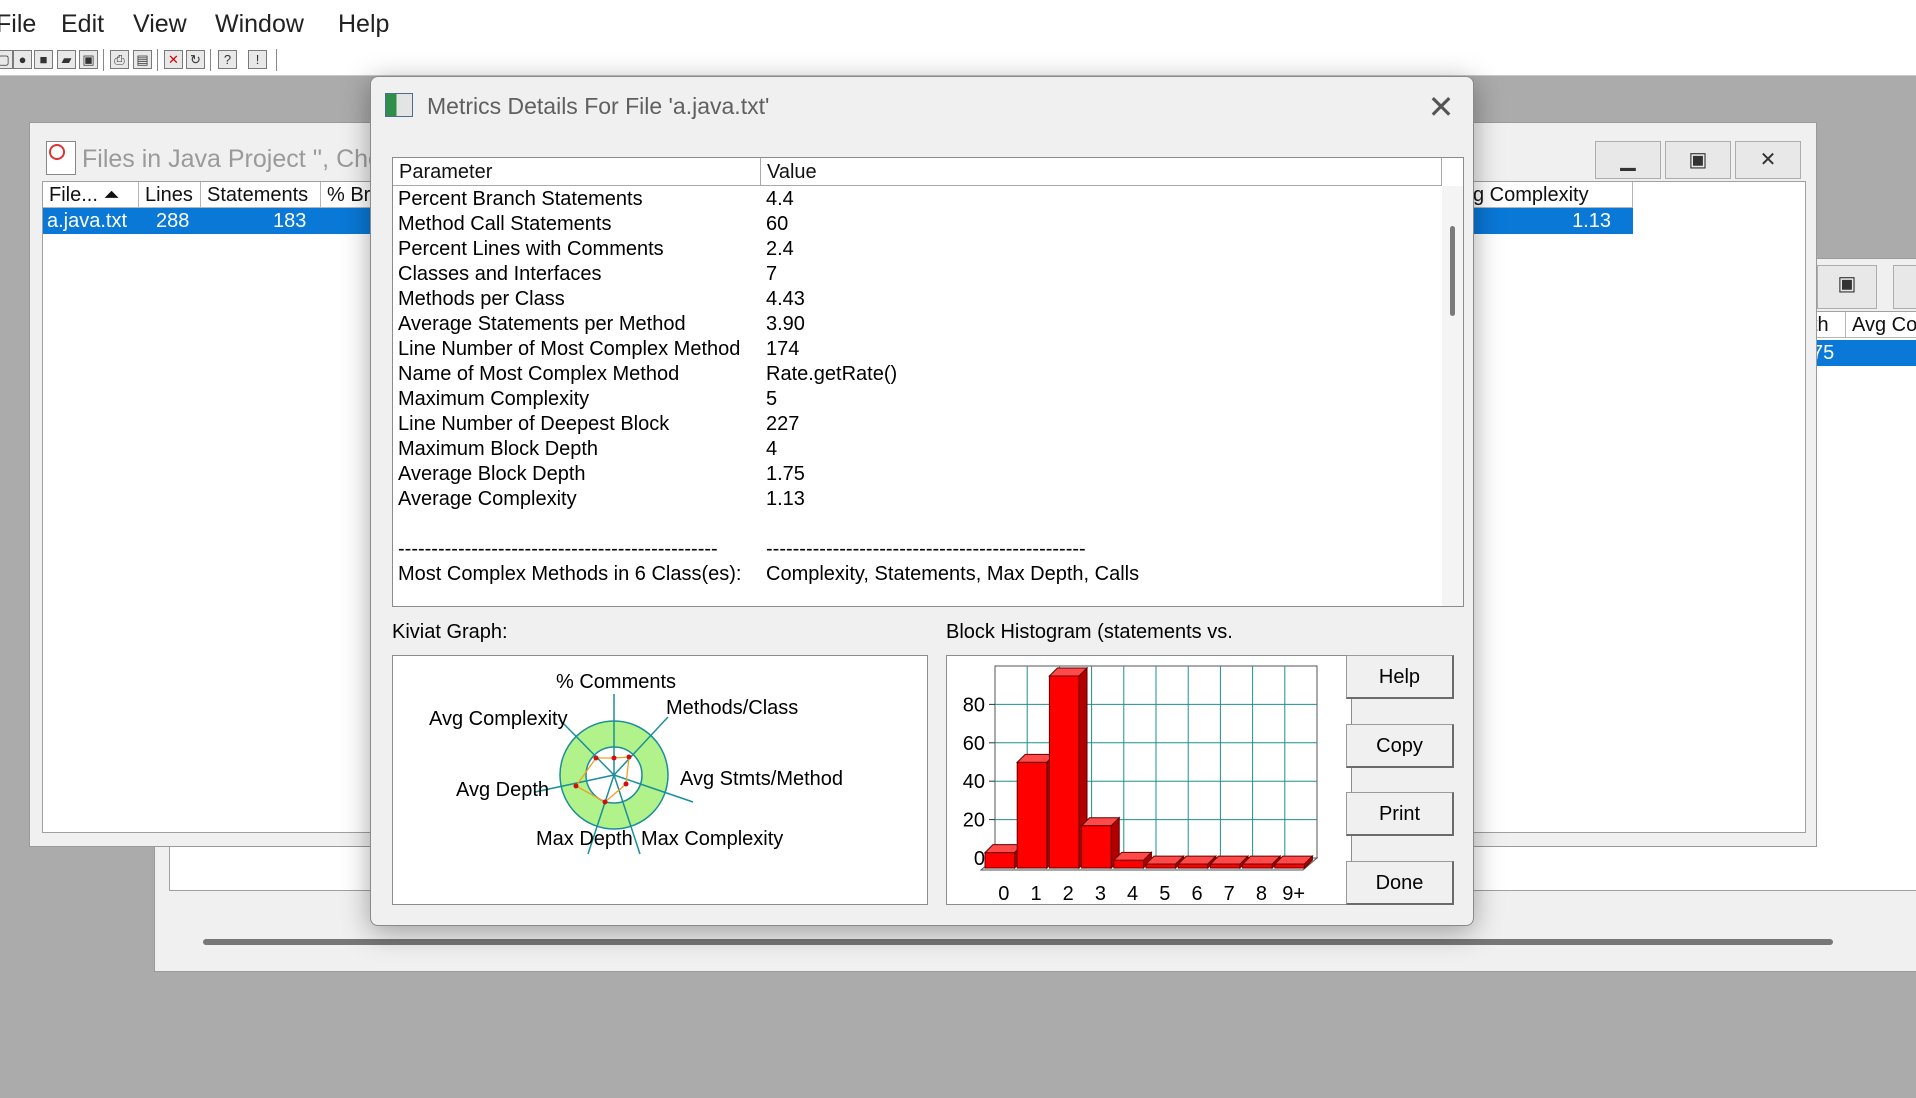 The height and width of the screenshot is (1098, 1916). I want to click on open-icon: ●, so click(22, 59).